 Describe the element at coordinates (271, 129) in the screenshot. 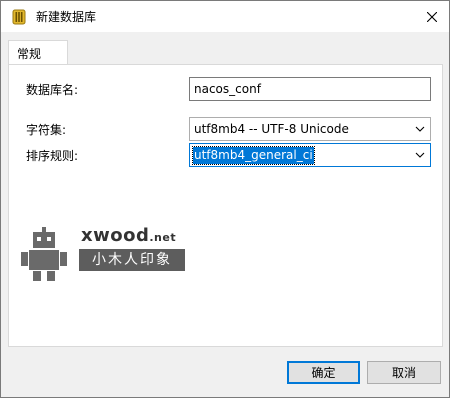

I see `charset-value: utf8mb4 -- UTF-8 Unicode` at that location.